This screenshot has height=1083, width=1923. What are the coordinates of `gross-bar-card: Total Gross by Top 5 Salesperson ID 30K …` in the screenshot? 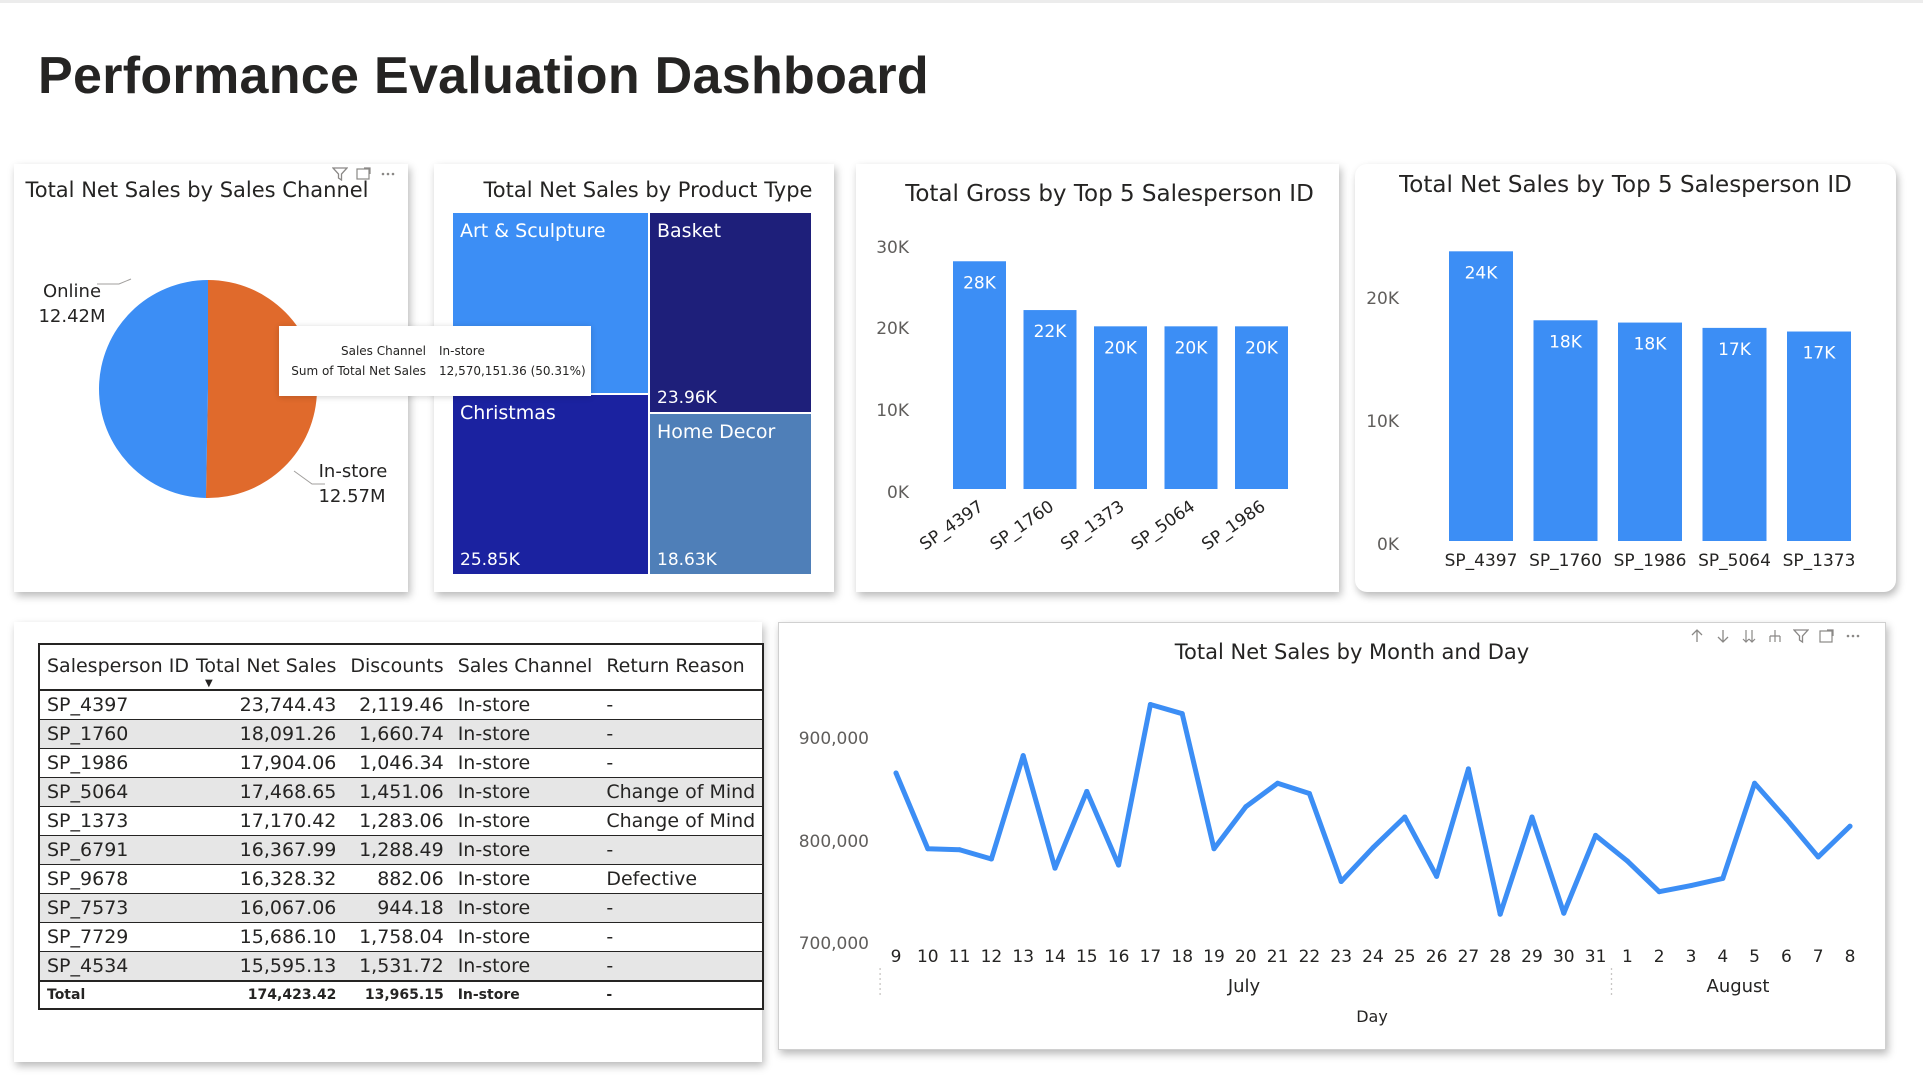 It's located at (1097, 378).